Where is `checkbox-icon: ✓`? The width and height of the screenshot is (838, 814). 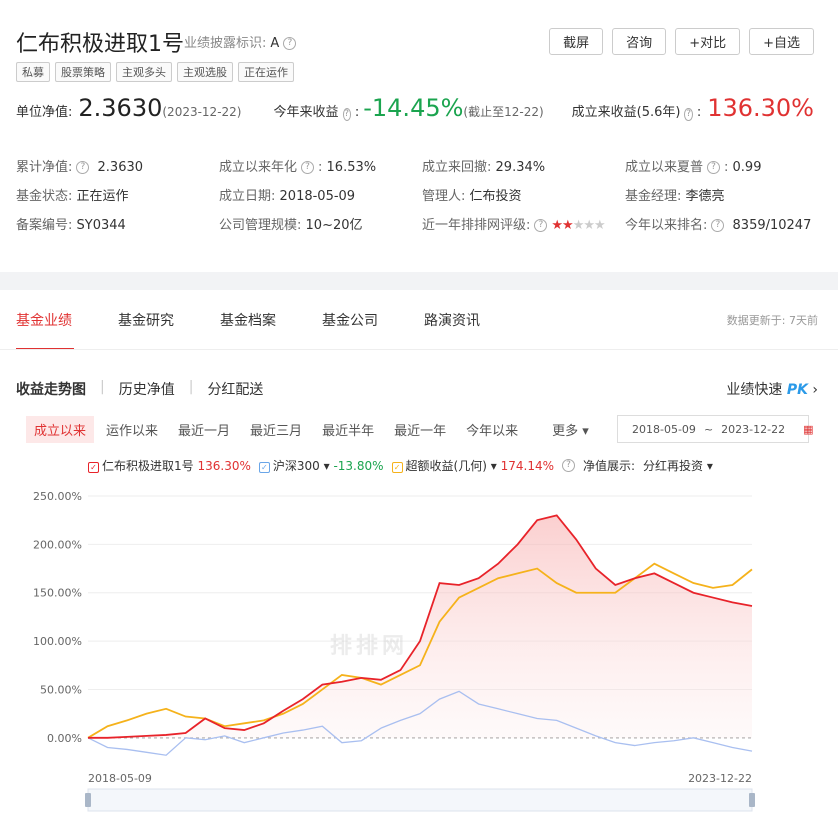 checkbox-icon: ✓ is located at coordinates (93, 467).